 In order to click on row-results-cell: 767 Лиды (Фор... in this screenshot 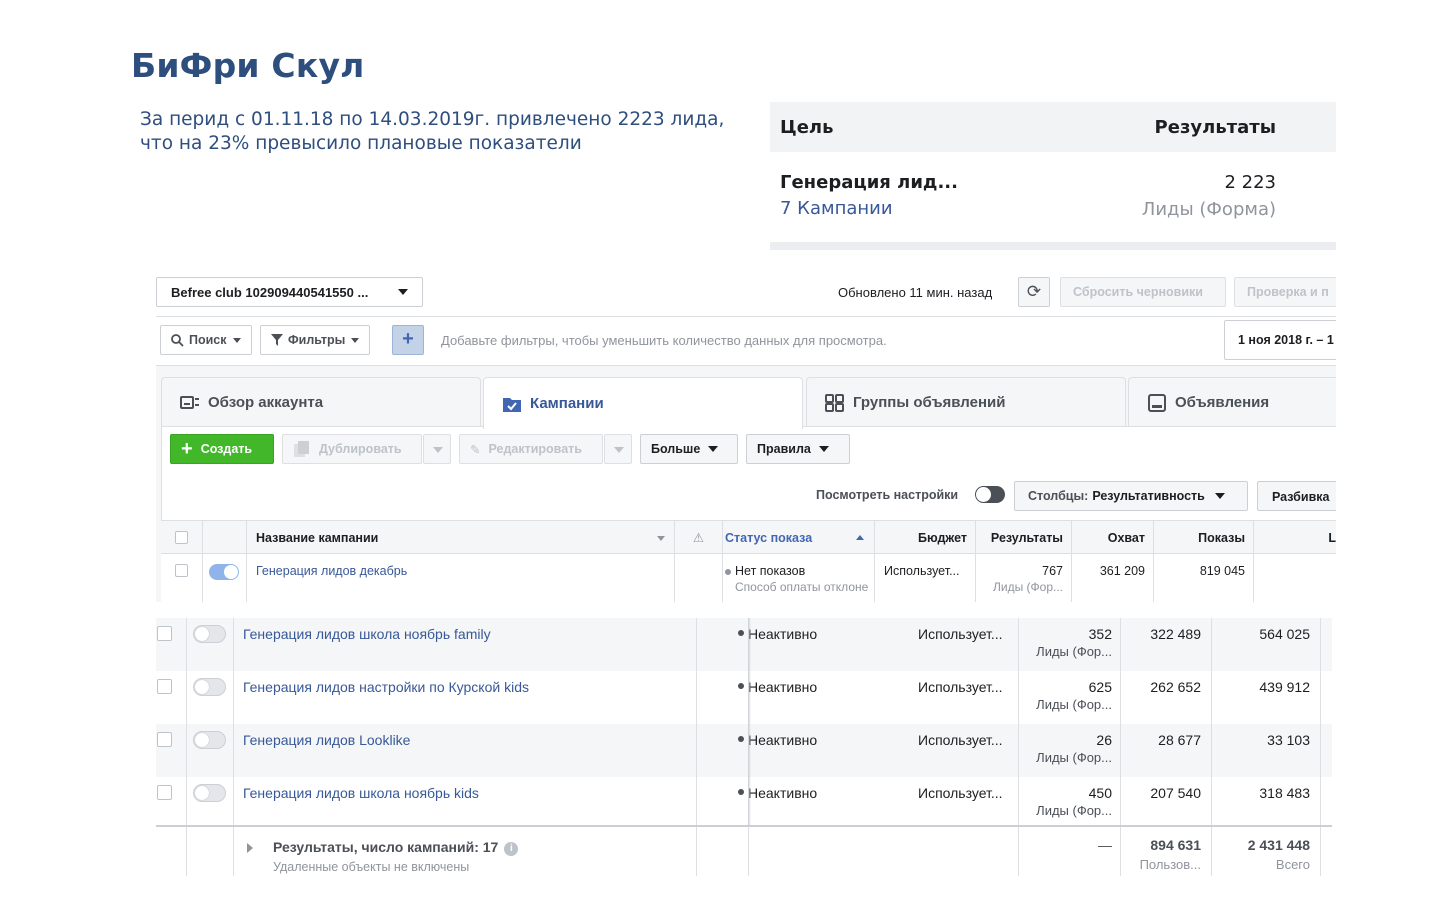, I will do `click(1024, 578)`.